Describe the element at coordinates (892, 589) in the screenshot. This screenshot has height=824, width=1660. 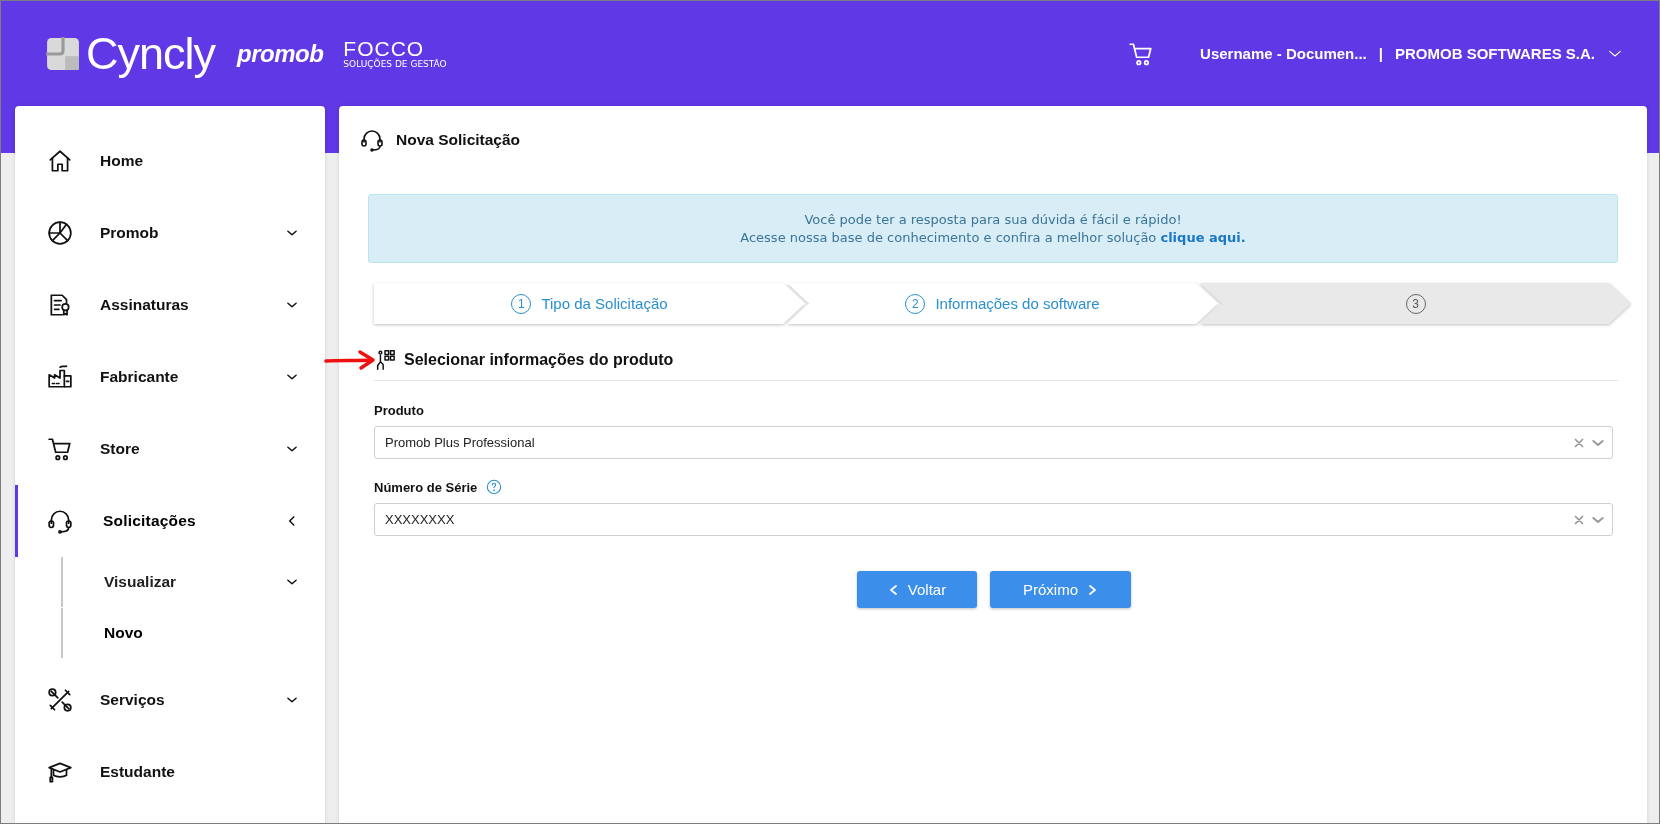
I see `chevron-left-icon` at that location.